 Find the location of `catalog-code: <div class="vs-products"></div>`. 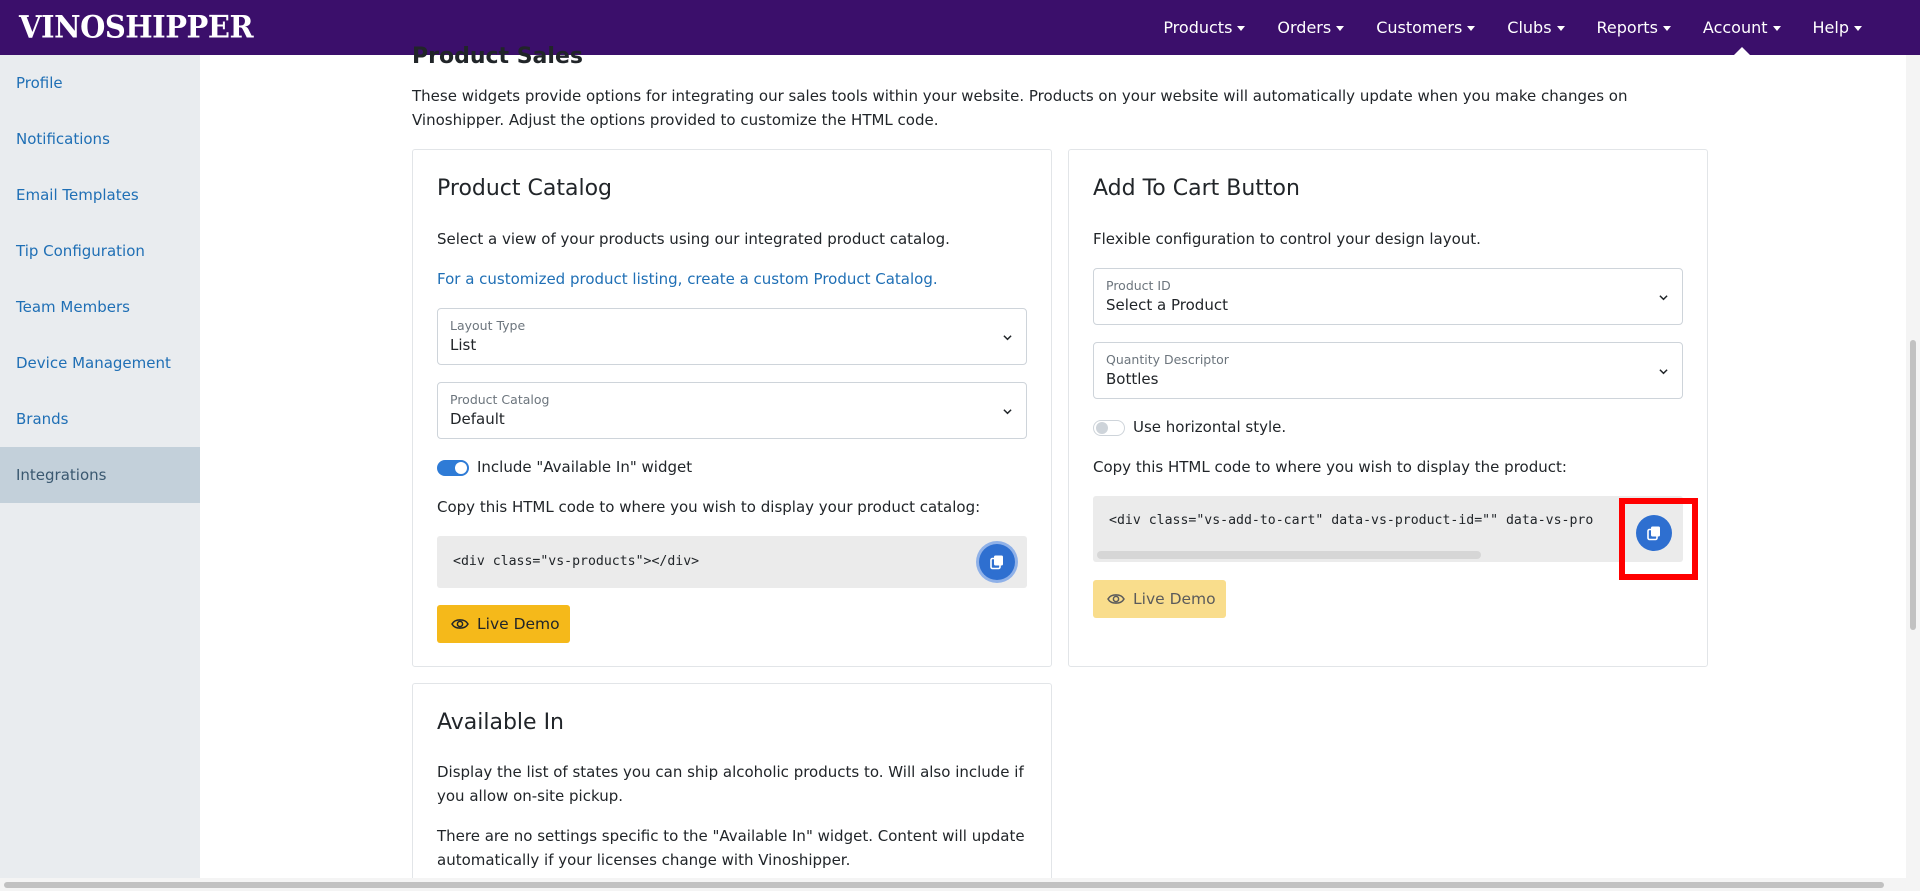

catalog-code: <div class="vs-products"></div> is located at coordinates (576, 561).